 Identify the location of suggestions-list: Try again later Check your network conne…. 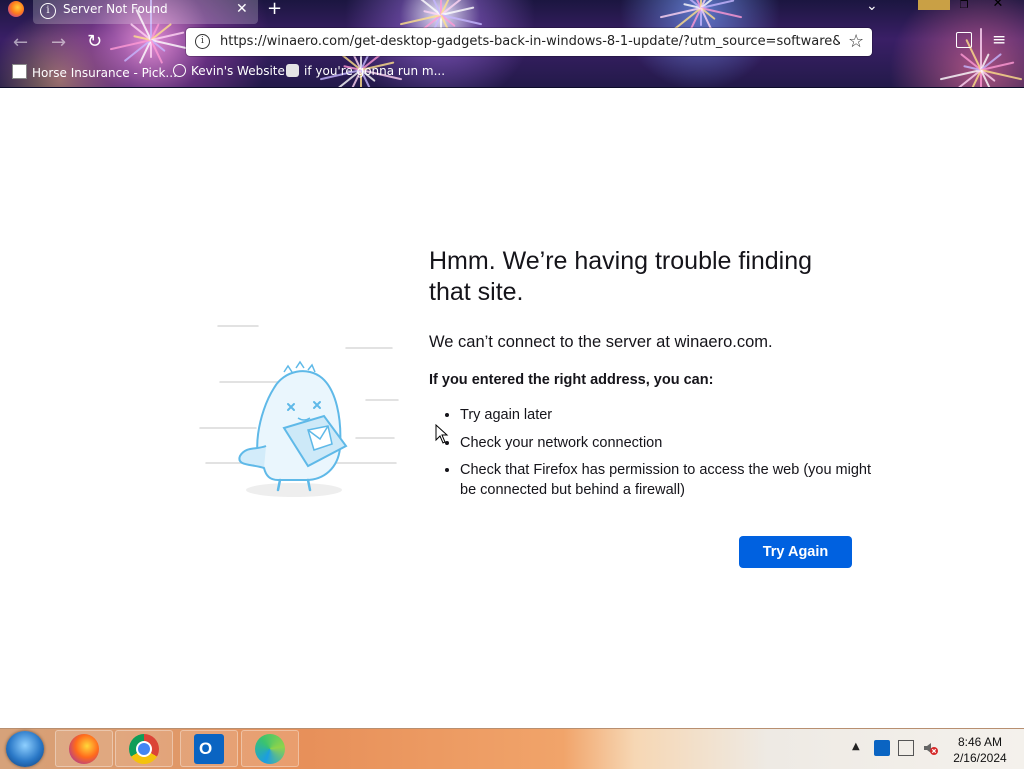
(655, 456).